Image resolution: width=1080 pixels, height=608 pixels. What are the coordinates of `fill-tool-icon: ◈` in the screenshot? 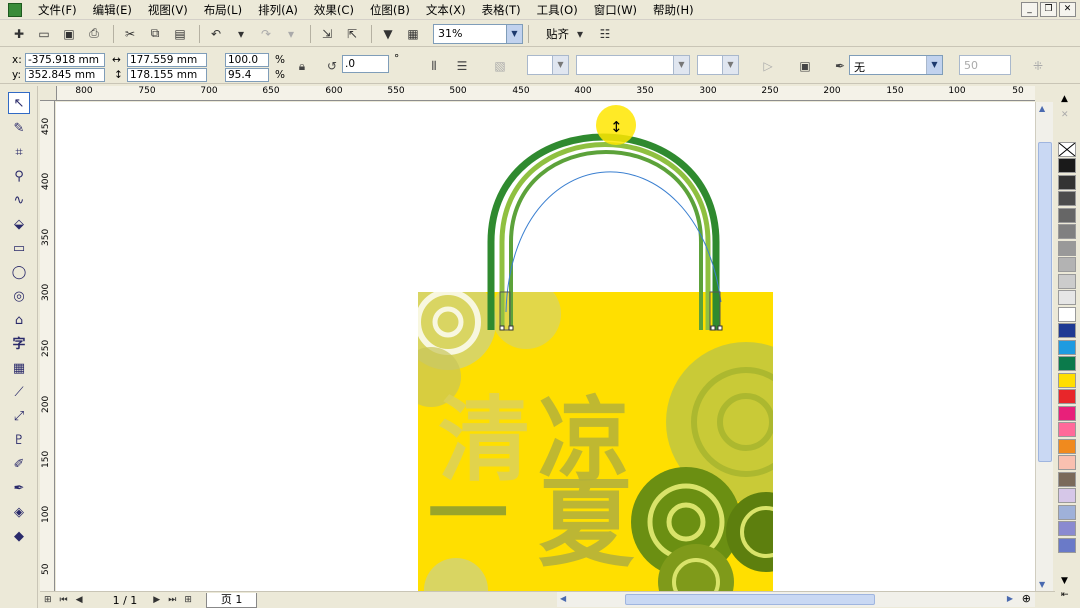 It's located at (19, 513).